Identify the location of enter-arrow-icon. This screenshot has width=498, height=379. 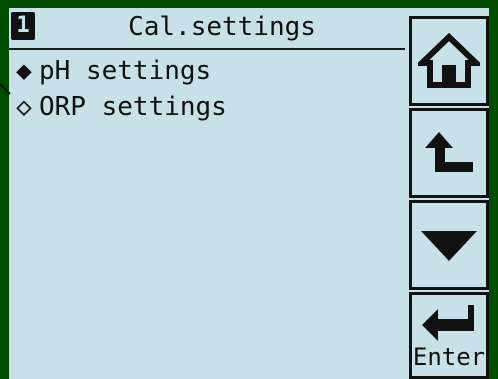
(448, 322).